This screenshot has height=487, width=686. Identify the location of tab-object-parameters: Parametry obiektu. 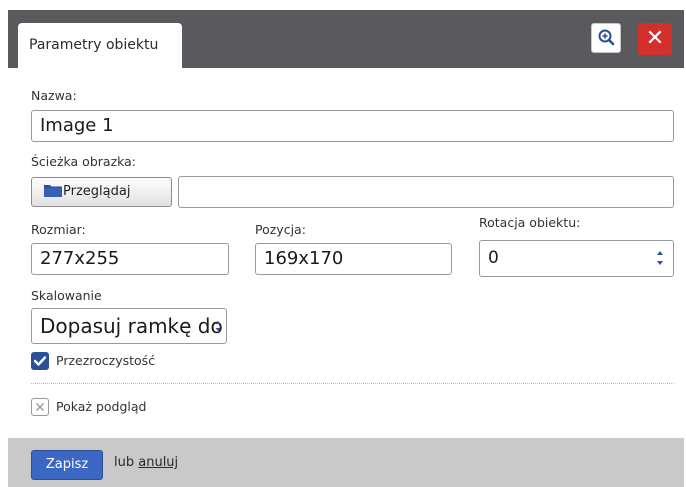
(100, 45).